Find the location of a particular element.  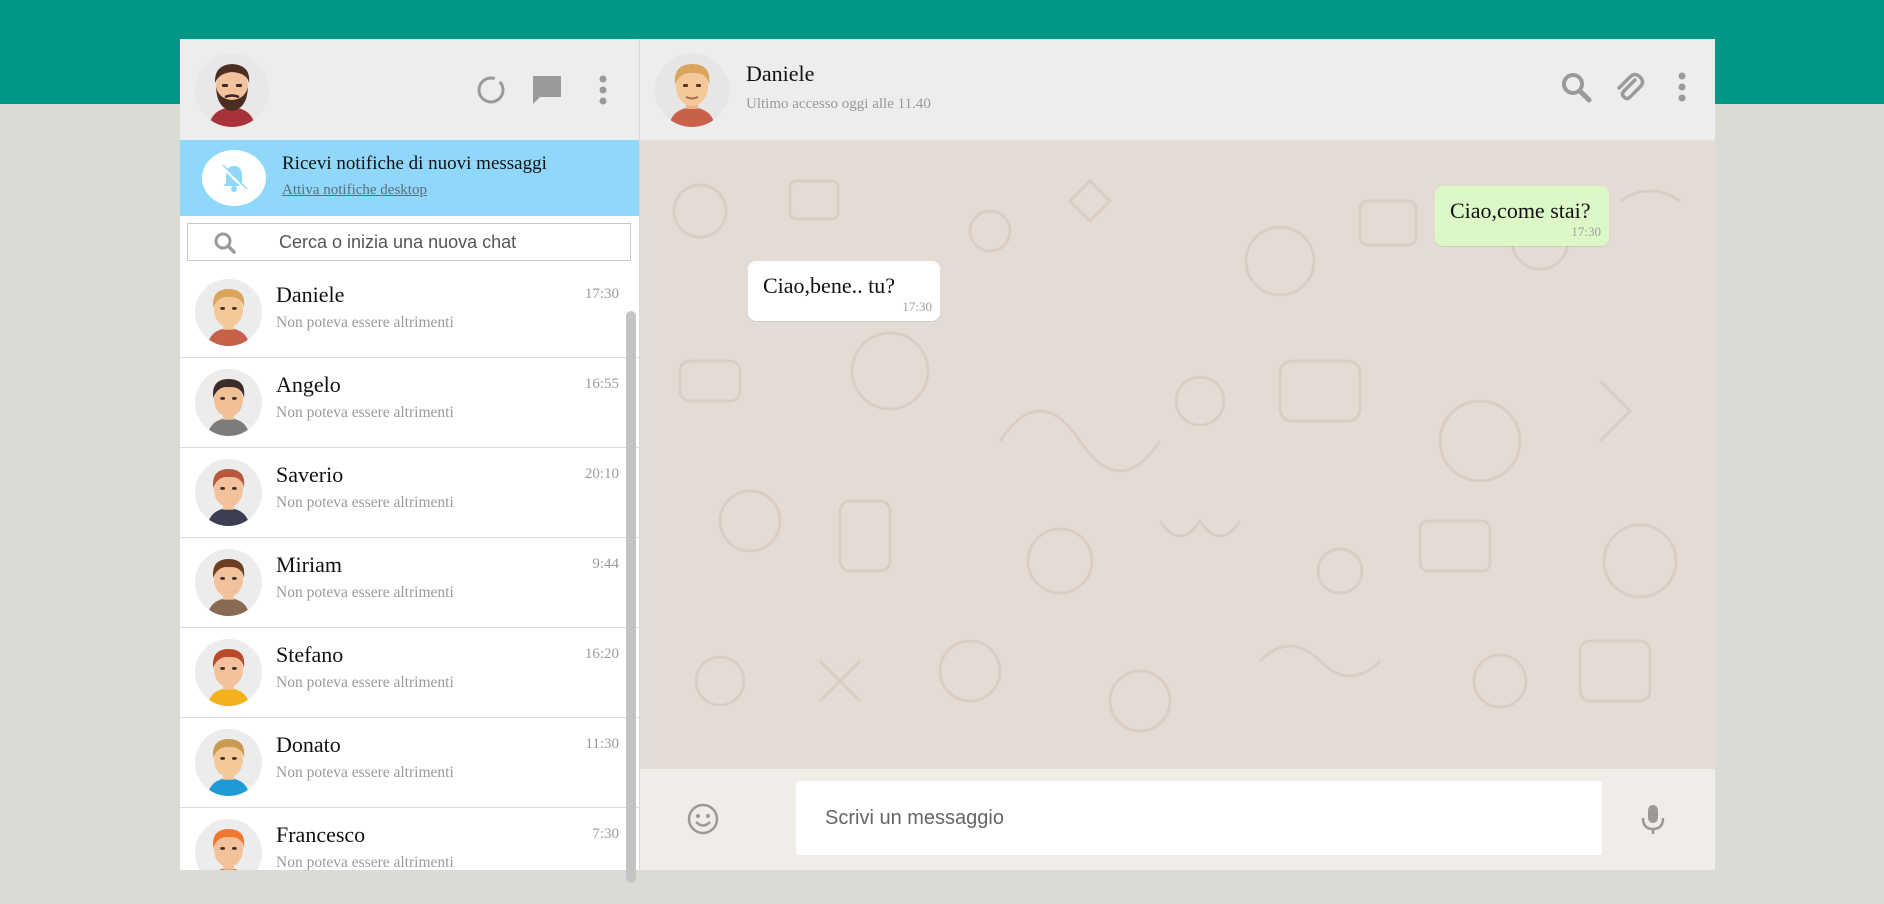

chat-name: Daniele is located at coordinates (310, 294).